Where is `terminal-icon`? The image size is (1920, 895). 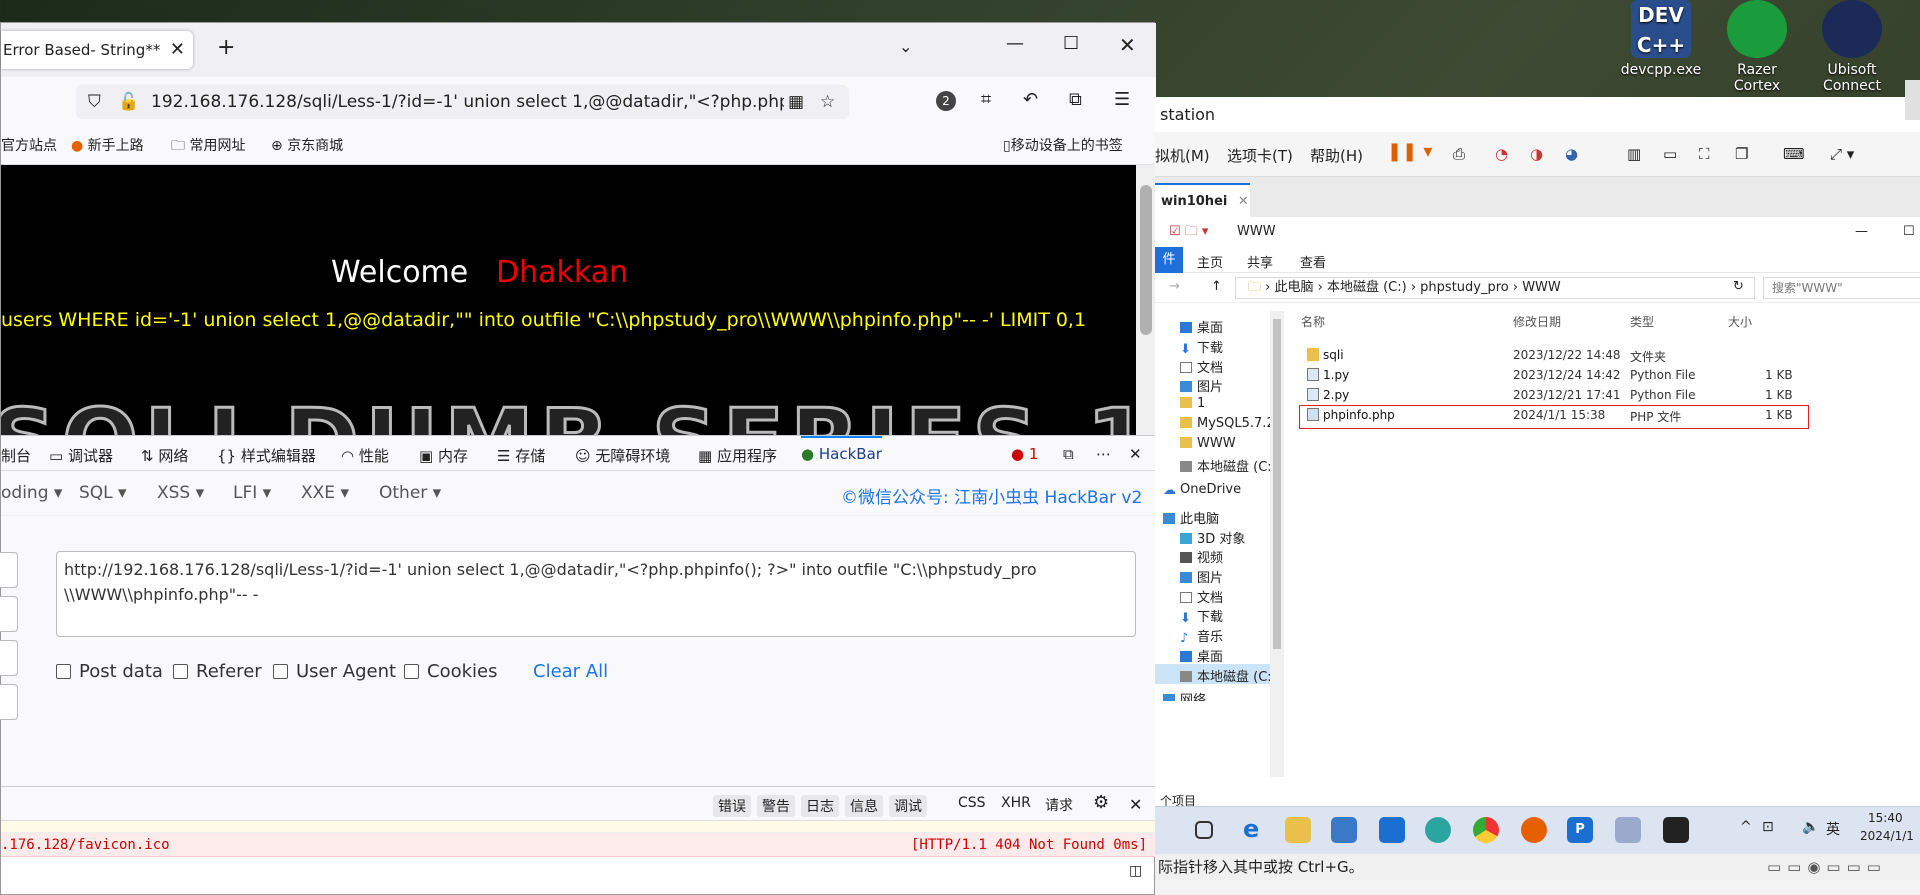 terminal-icon is located at coordinates (1676, 830).